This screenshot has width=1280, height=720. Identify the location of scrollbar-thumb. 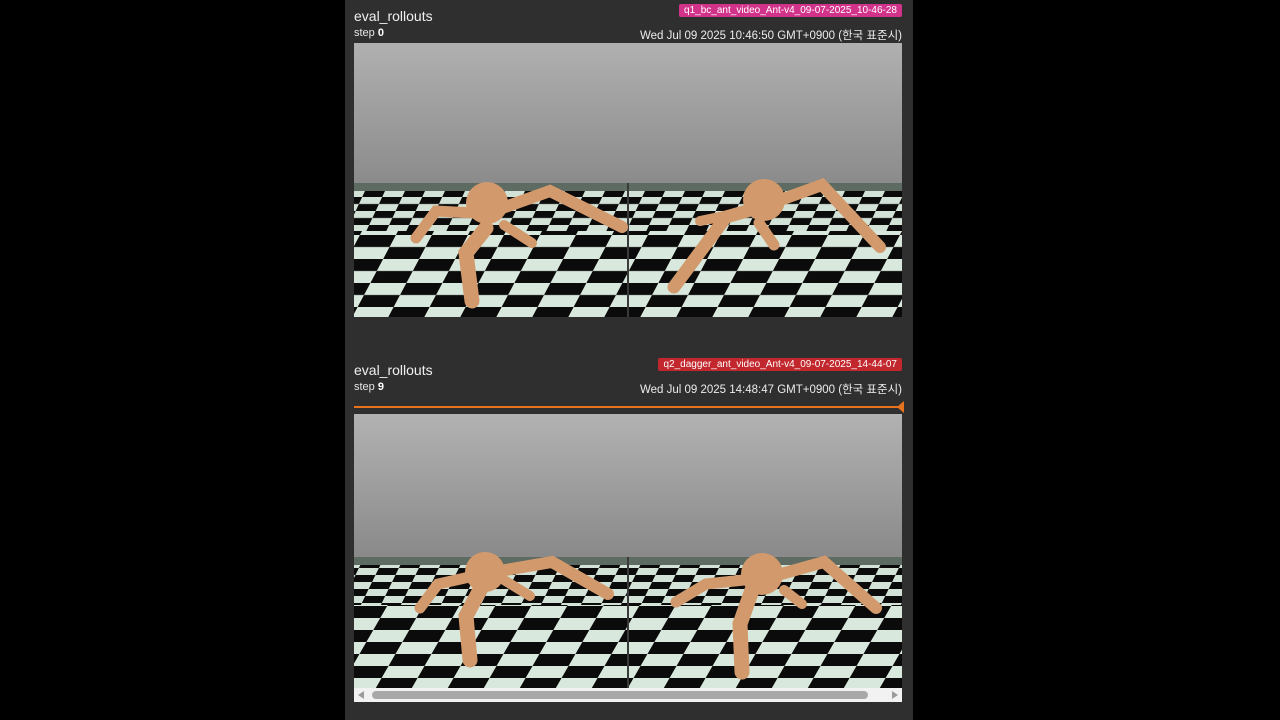
(620, 695).